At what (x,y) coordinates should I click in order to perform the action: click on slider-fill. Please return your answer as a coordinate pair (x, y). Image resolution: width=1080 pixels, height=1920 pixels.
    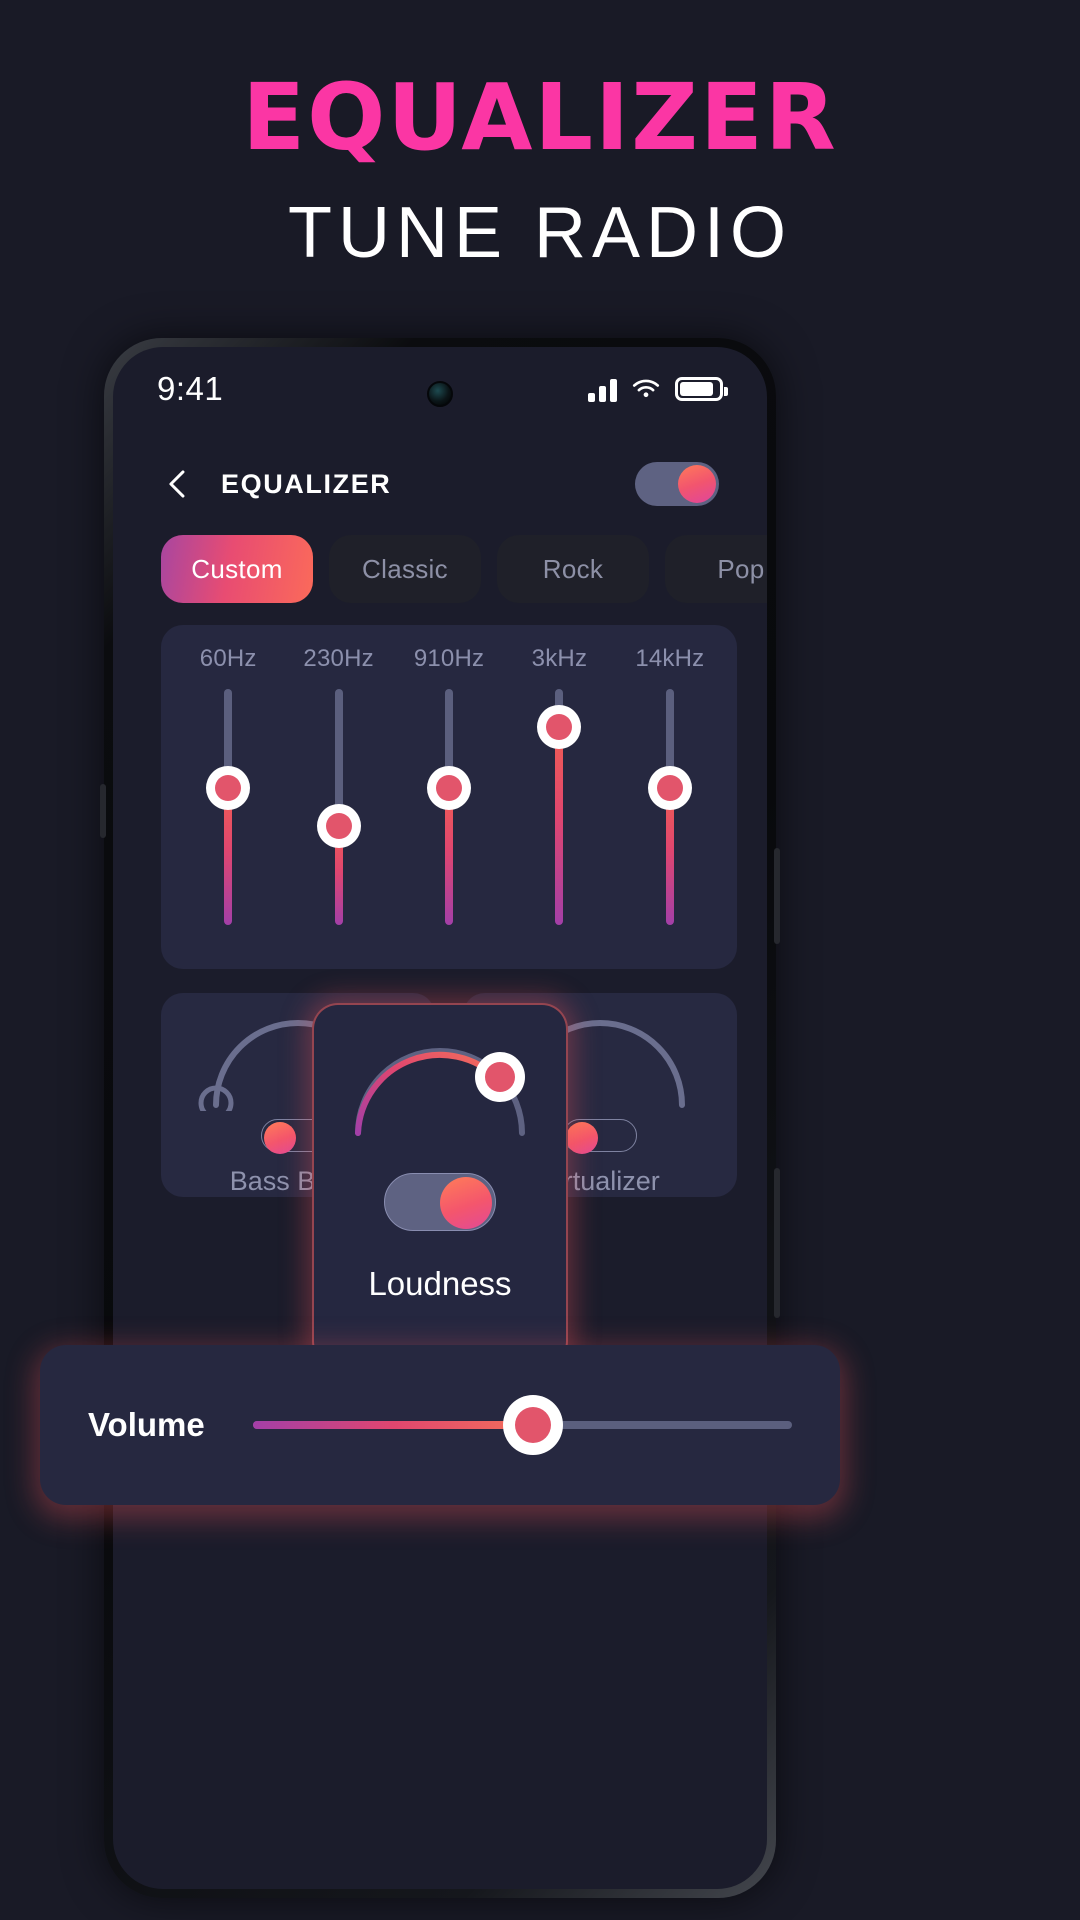
    Looking at the image, I should click on (559, 825).